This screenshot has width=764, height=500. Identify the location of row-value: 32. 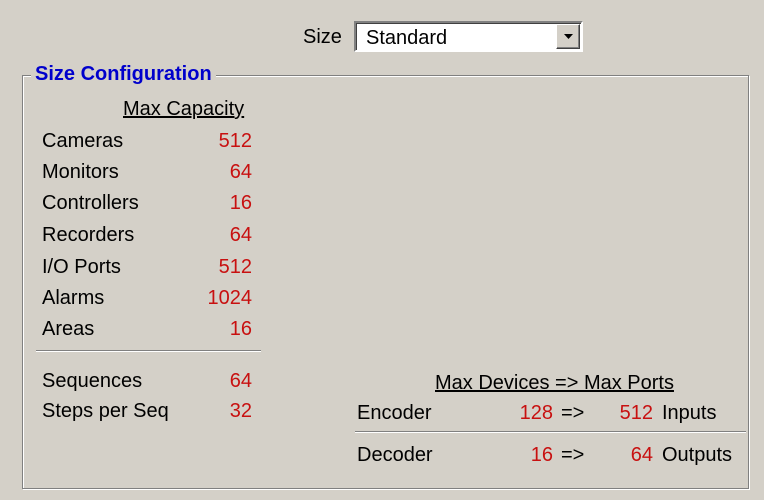
(240, 411).